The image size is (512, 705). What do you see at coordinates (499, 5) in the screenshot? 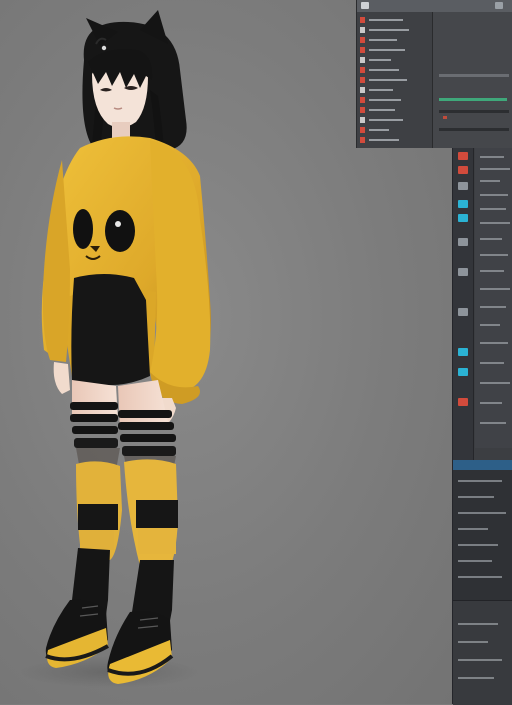
I see `panel-collapse-icon` at bounding box center [499, 5].